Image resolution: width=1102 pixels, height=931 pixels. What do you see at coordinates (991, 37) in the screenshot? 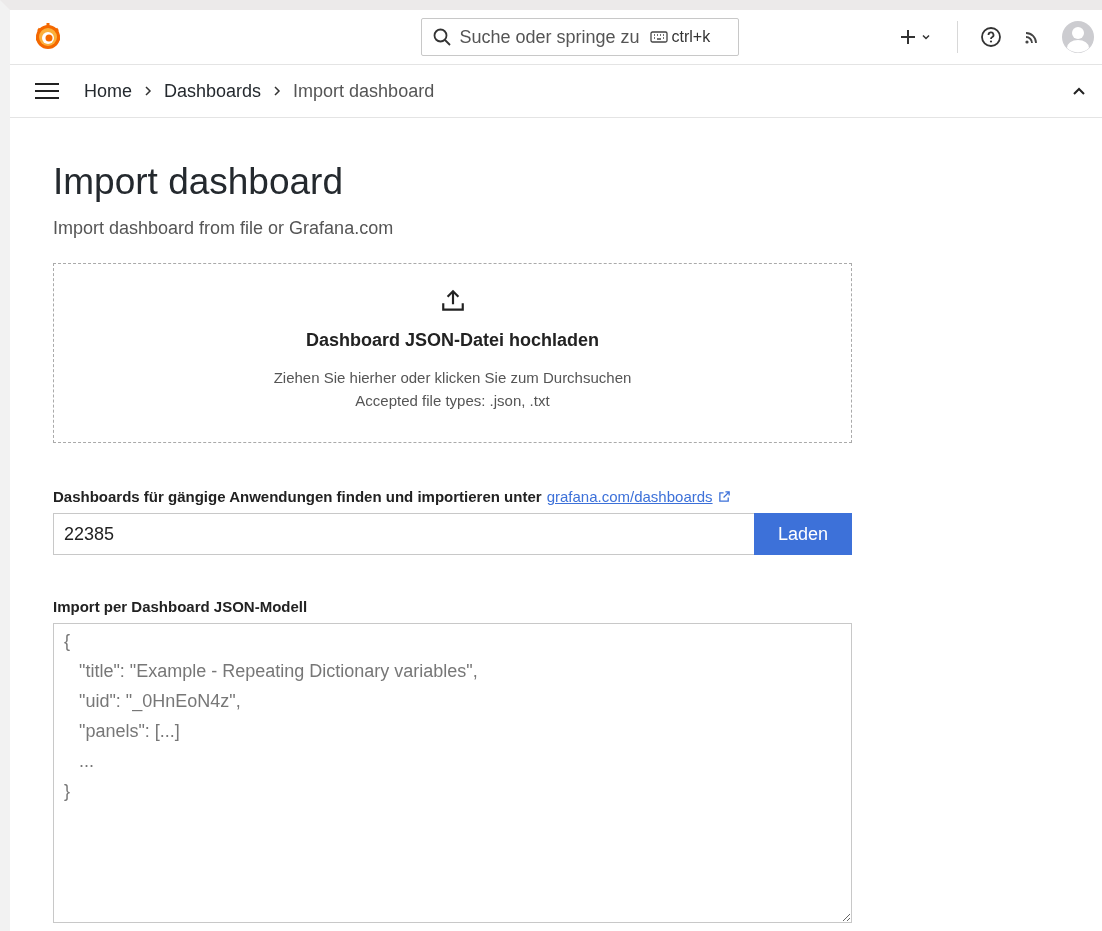
I see `help-icon` at bounding box center [991, 37].